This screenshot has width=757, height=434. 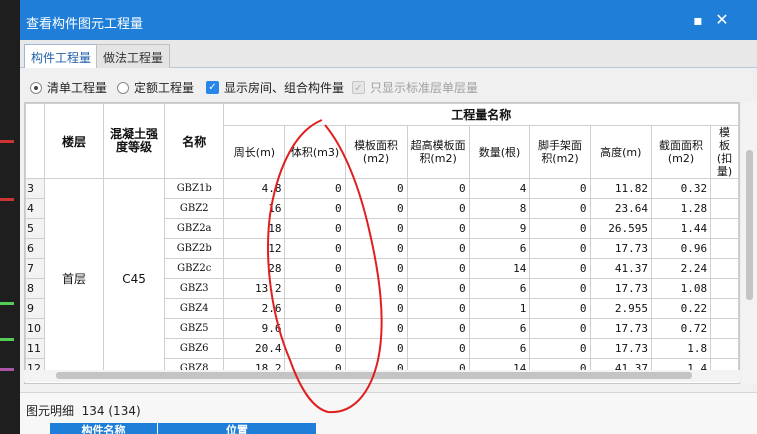 I want to click on row-number: 8, so click(x=35, y=288).